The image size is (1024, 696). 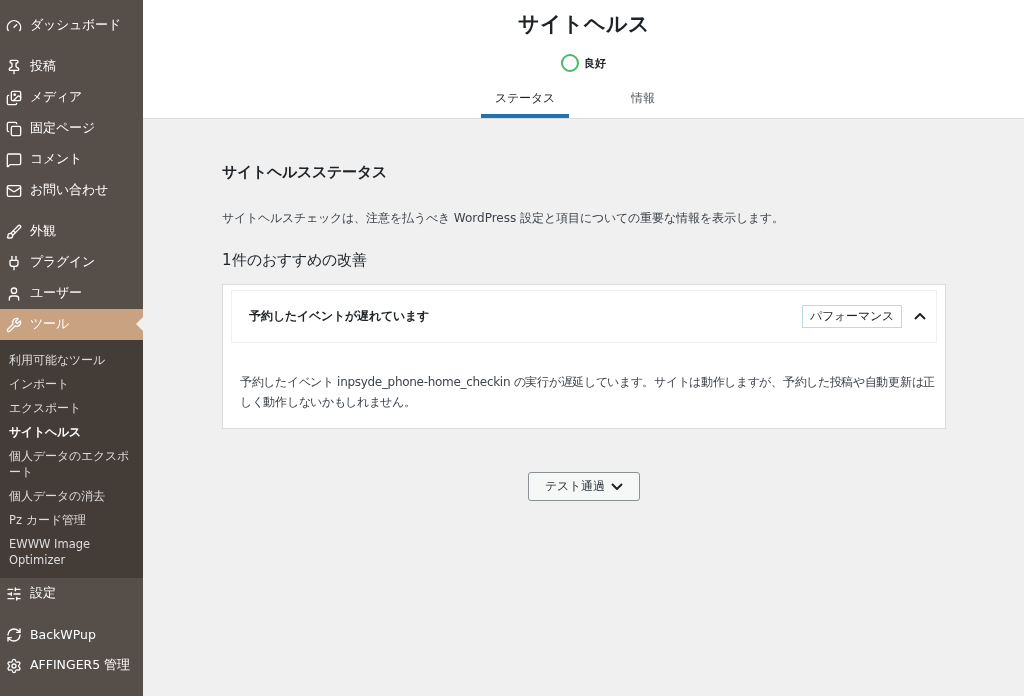 I want to click on section-heading: サイトヘルスステータス, so click(x=305, y=172).